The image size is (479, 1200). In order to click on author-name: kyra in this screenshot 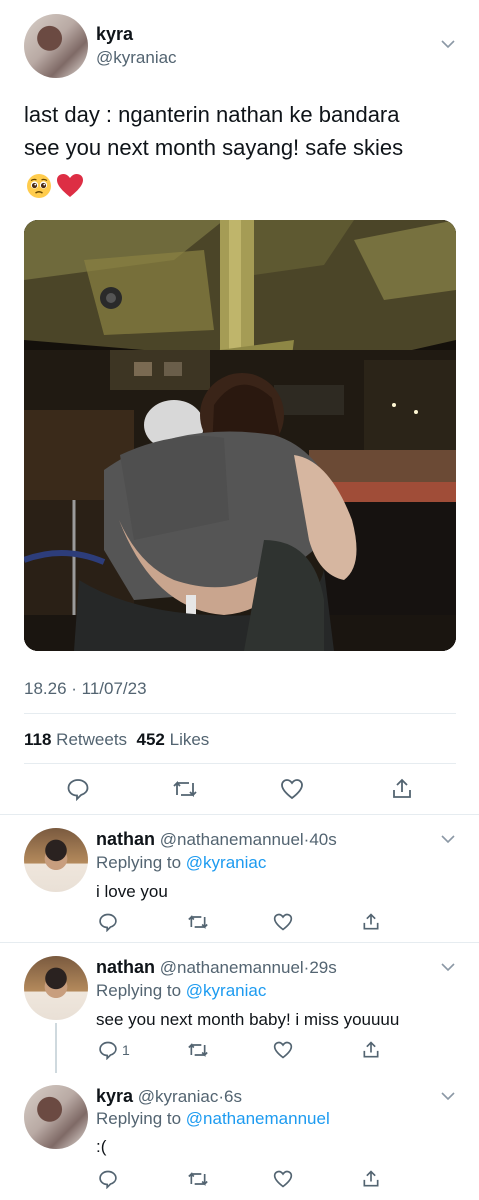, I will do `click(114, 34)`.